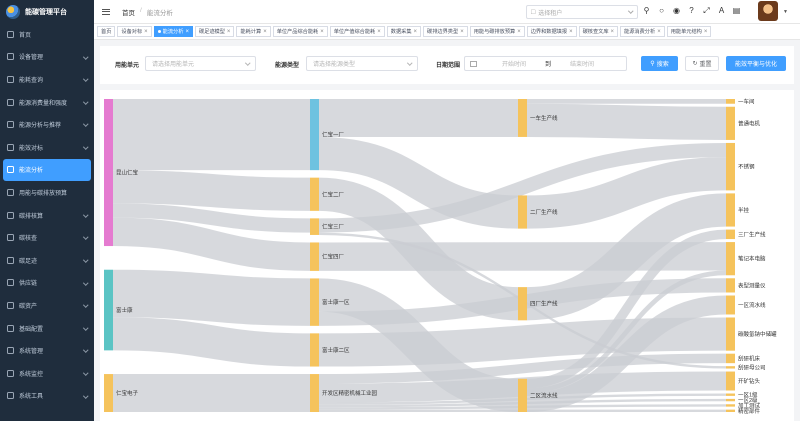  I want to click on tag-8: 碳排边界类型 ×, so click(445, 31).